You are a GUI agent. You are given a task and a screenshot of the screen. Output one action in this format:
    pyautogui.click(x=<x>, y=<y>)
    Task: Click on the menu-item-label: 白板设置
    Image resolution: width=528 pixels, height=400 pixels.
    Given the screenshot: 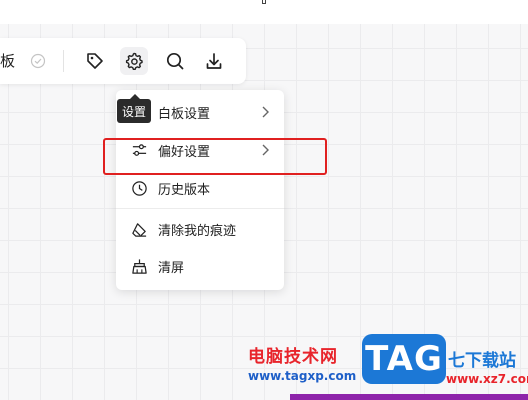 What is the action you would take?
    pyautogui.click(x=184, y=114)
    